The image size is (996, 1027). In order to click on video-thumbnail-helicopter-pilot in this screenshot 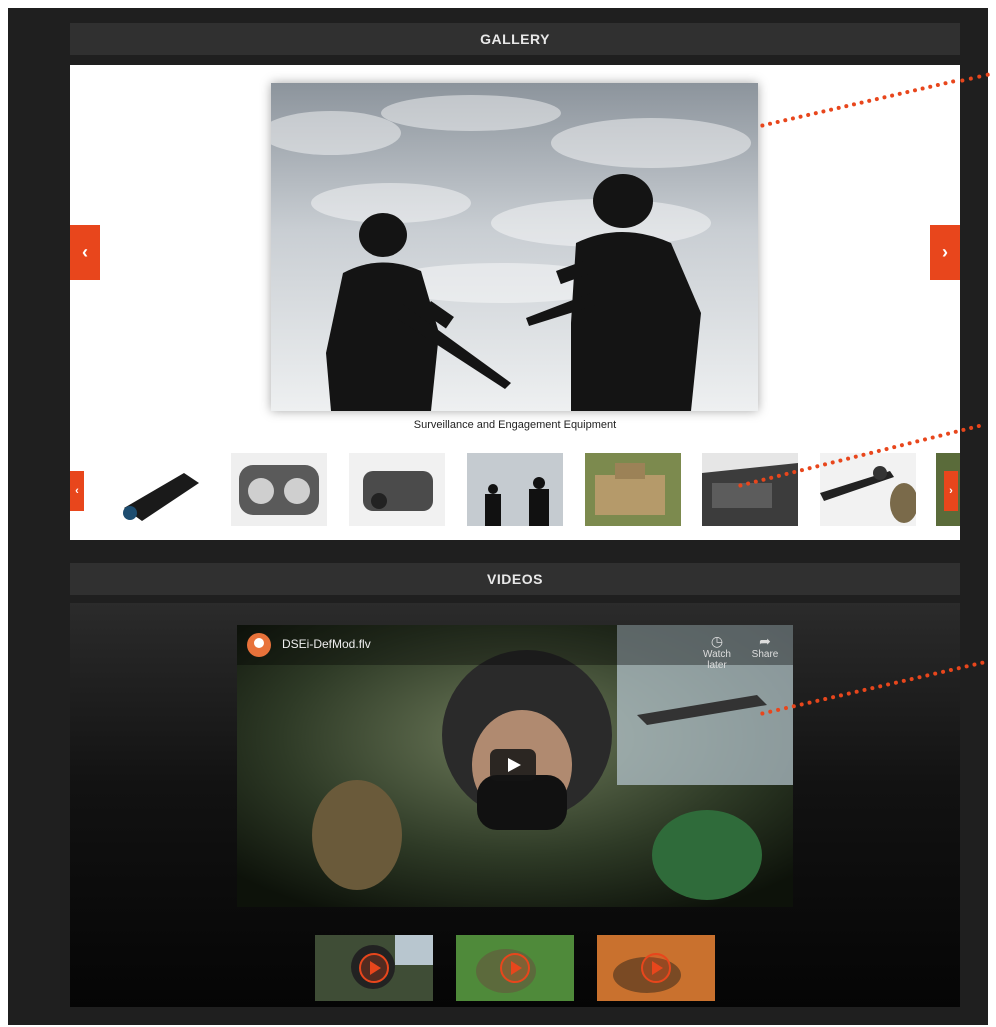, I will do `click(374, 968)`.